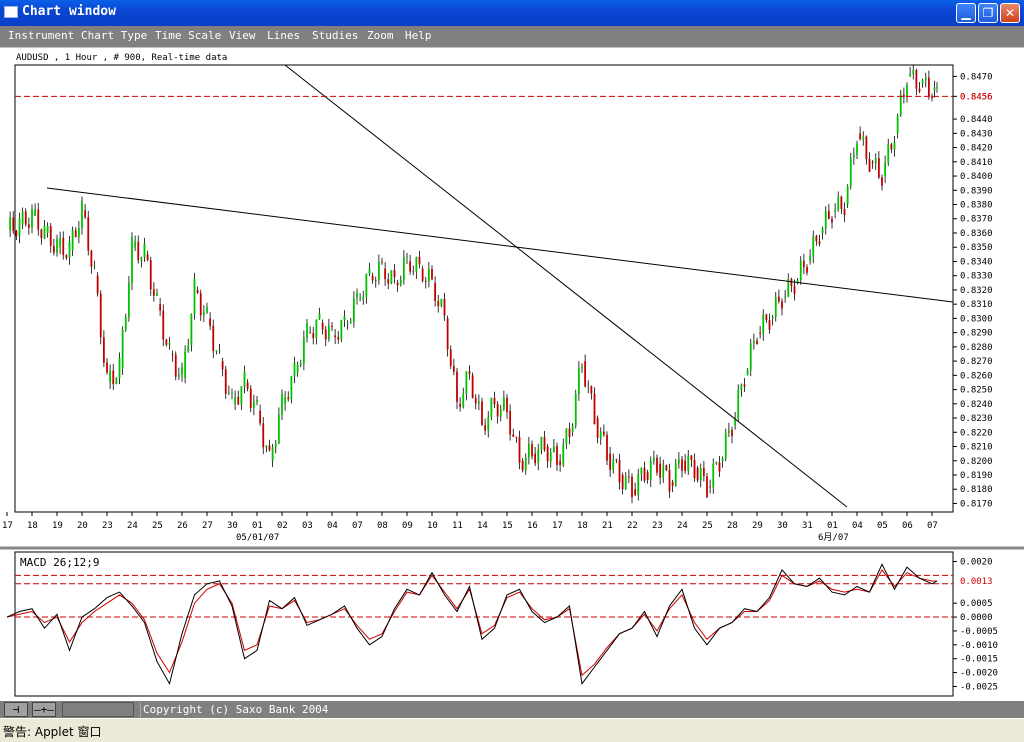 This screenshot has width=1024, height=742. Describe the element at coordinates (976, 262) in the screenshot. I see `price-tick-label: 0.8340` at that location.